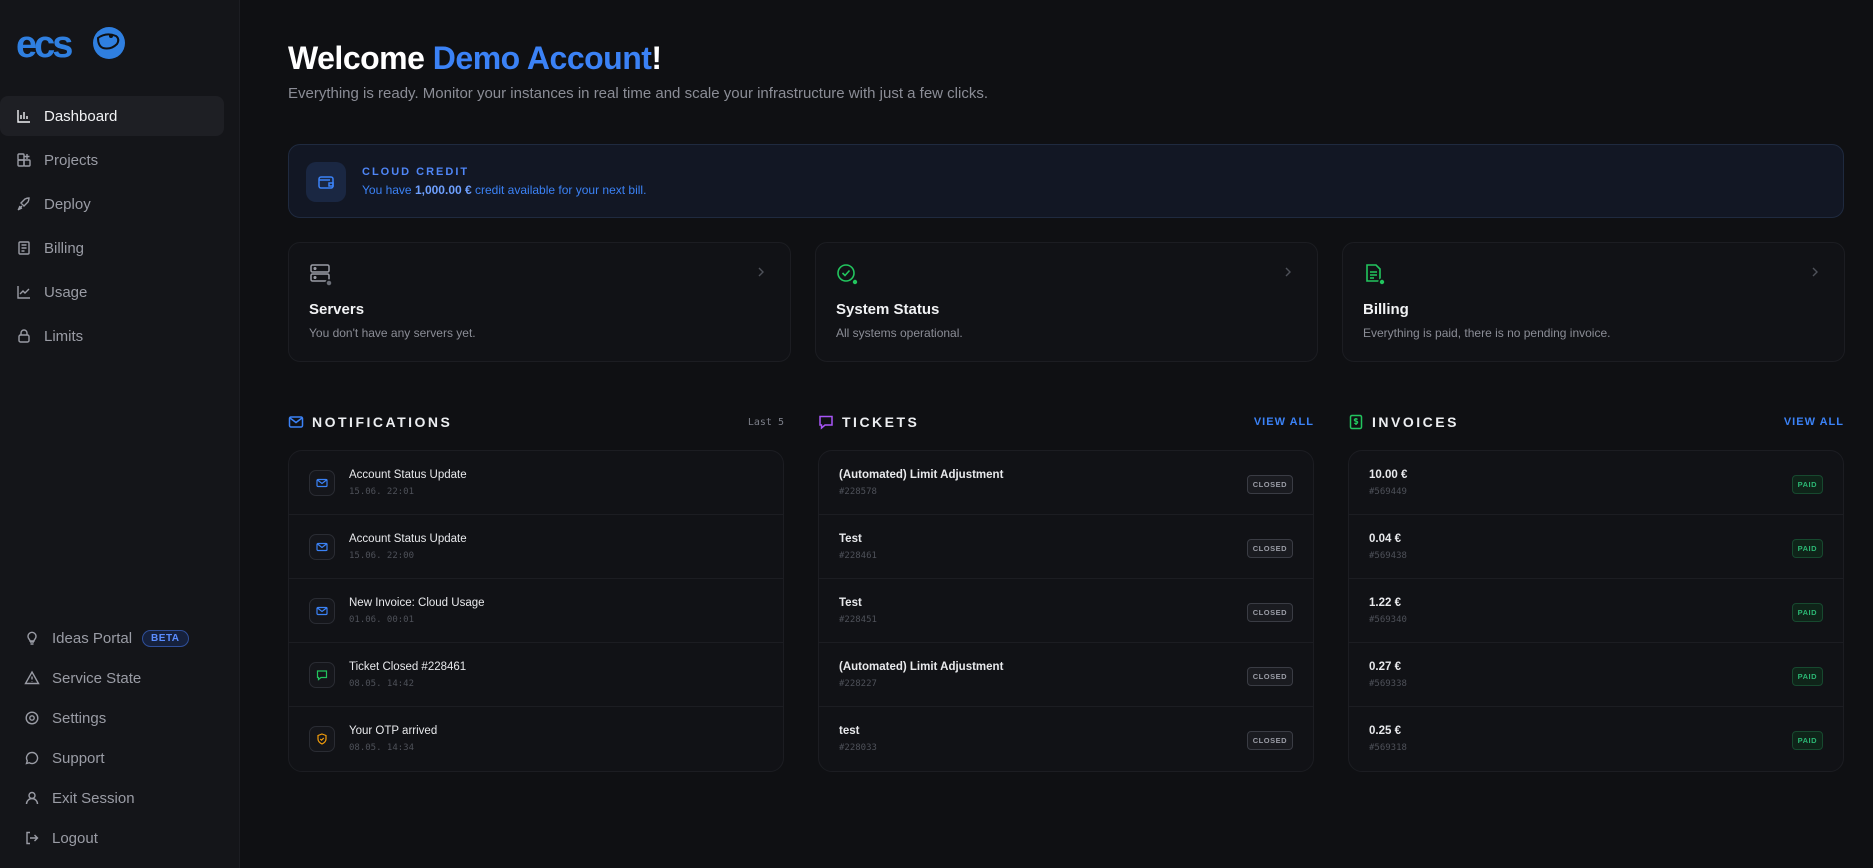 Image resolution: width=1873 pixels, height=868 pixels. What do you see at coordinates (1066, 739) in the screenshot?
I see `ticket-row: test #228033 CLOSED` at bounding box center [1066, 739].